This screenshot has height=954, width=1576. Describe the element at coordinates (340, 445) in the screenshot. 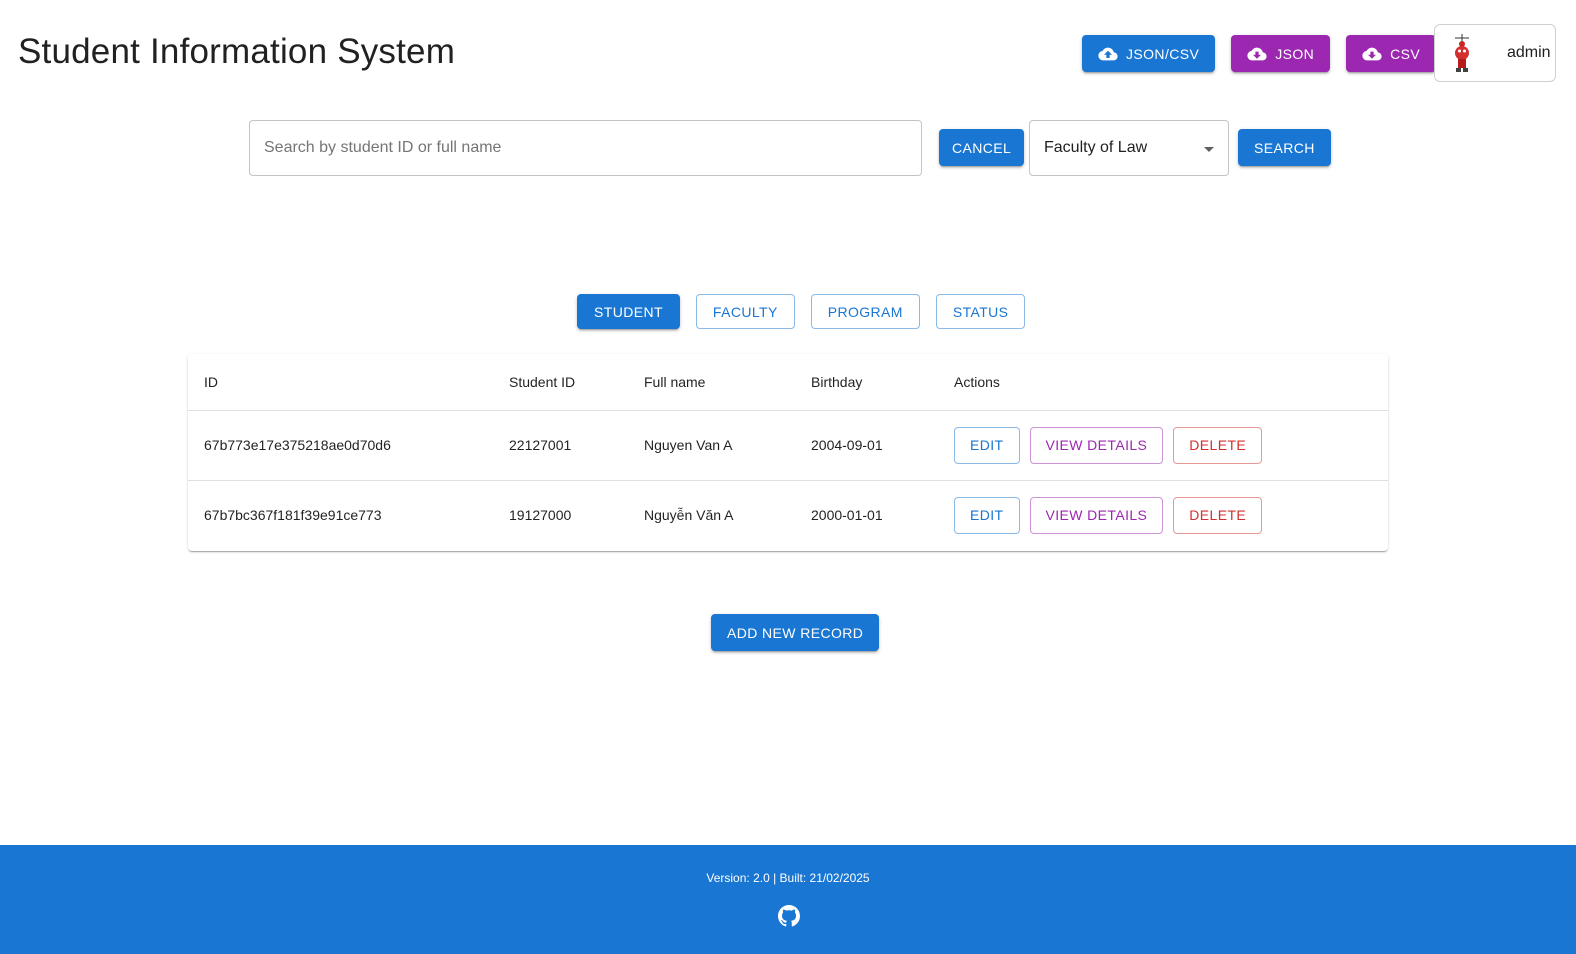

I see `cell-id: 67b773e17e375218ae0d70d6` at that location.